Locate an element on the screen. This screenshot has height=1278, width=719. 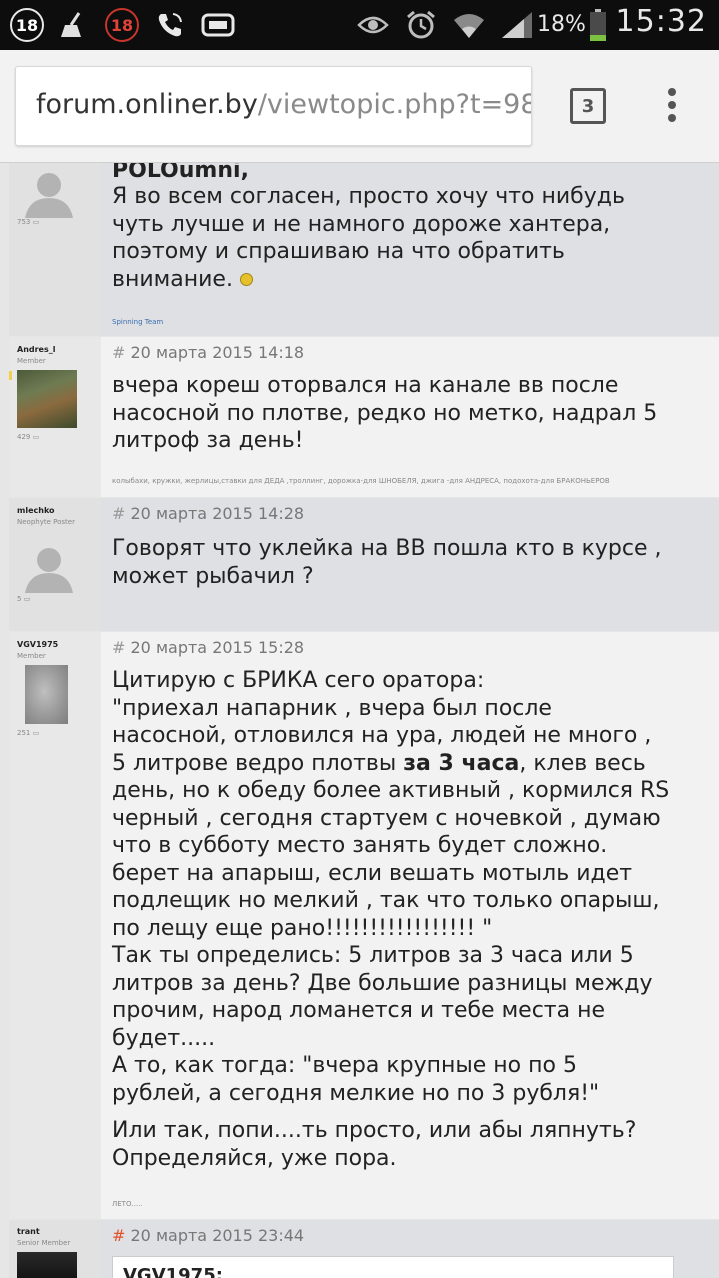
battery-percent: 18% is located at coordinates (561, 24).